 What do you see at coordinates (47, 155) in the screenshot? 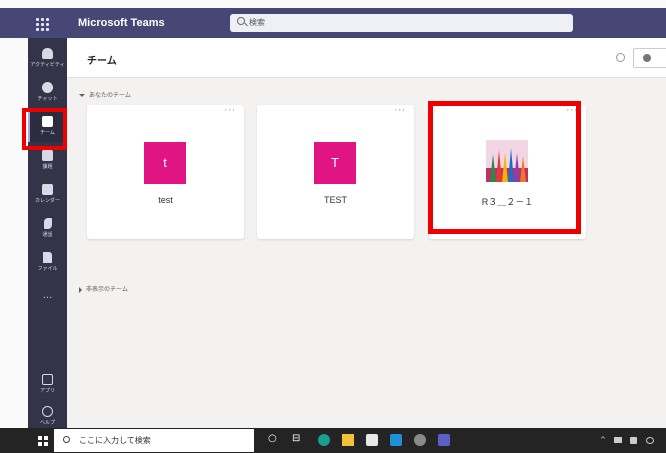
I see `assignments-icon` at bounding box center [47, 155].